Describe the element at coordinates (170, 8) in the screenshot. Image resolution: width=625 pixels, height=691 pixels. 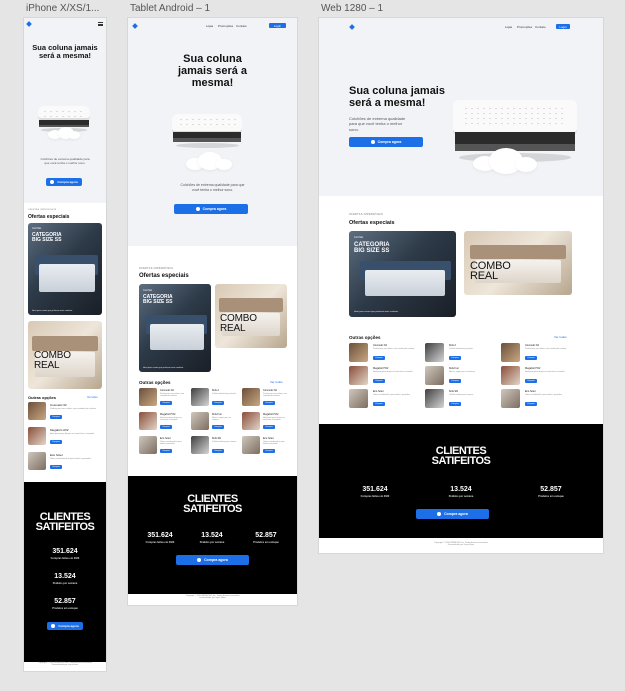
I see `artboard-label-tablet: Tablet Android – 1` at that location.